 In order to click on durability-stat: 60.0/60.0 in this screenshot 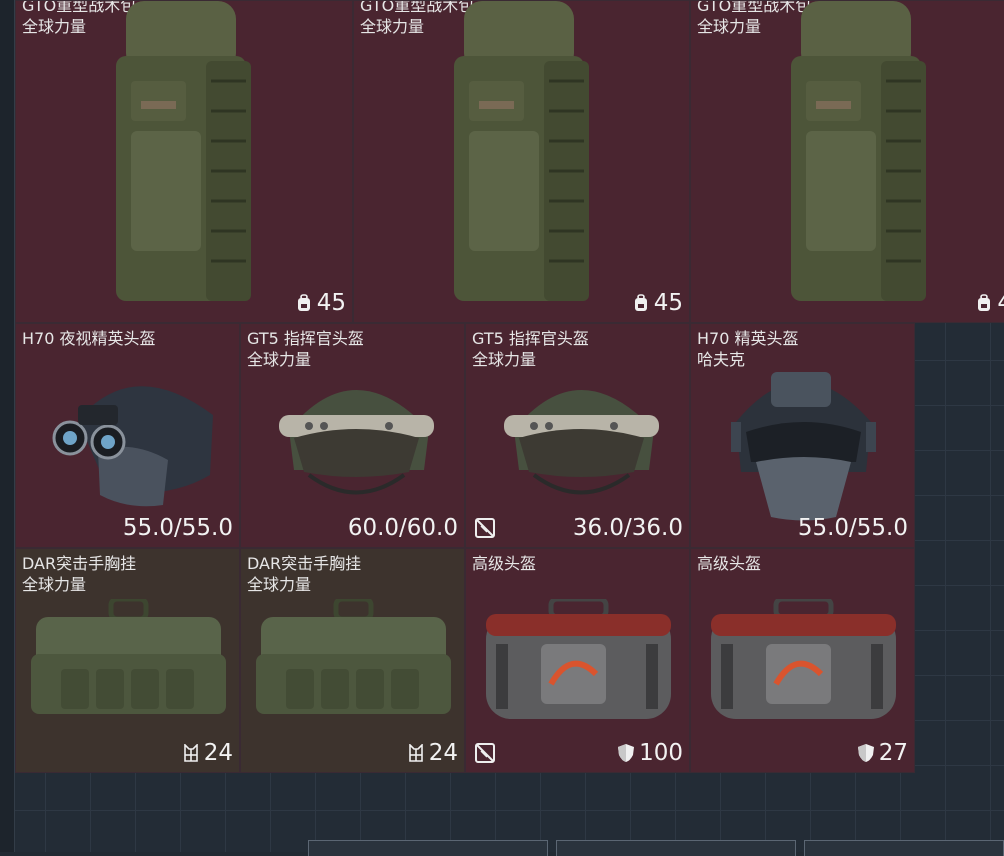, I will do `click(402, 528)`.